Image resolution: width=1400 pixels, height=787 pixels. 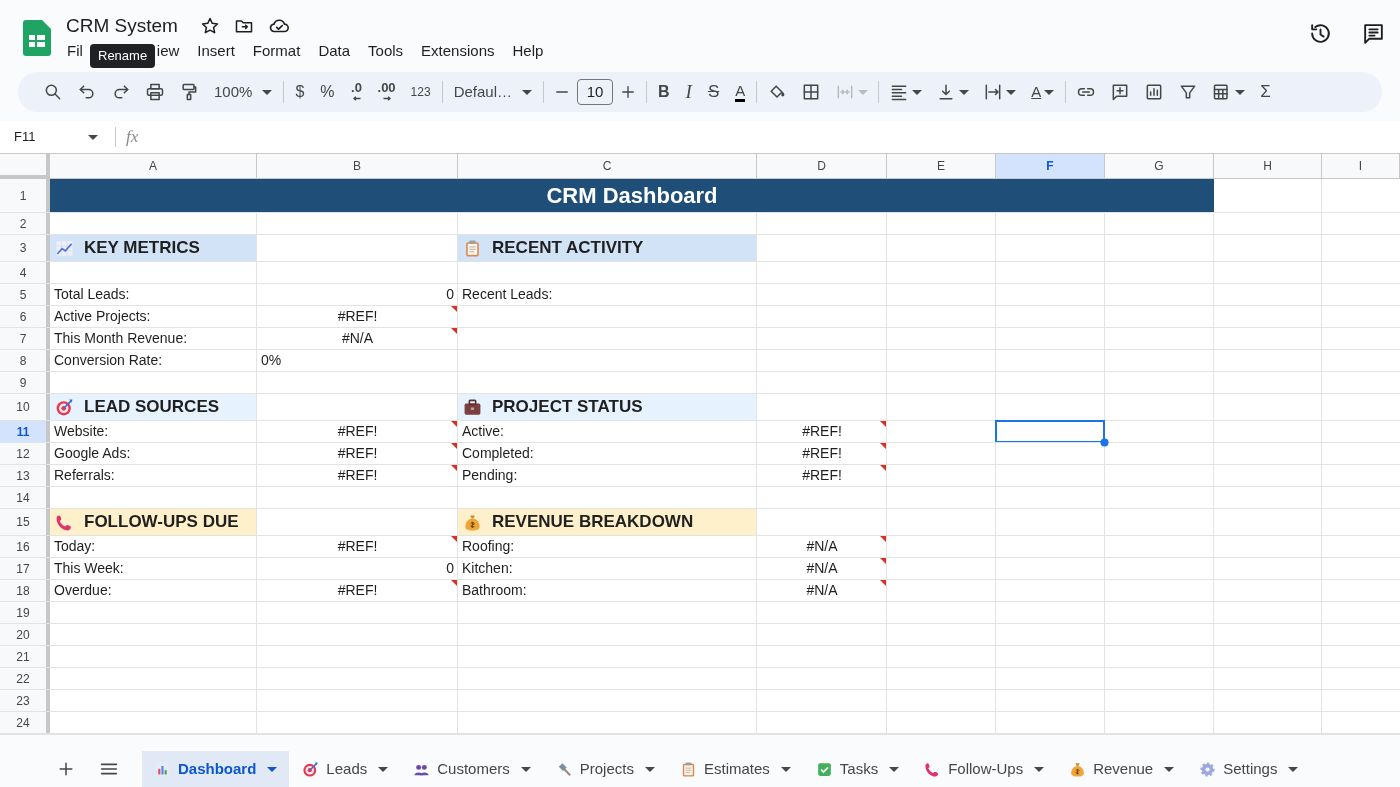 I want to click on trend-chart-icon, so click(x=64, y=248).